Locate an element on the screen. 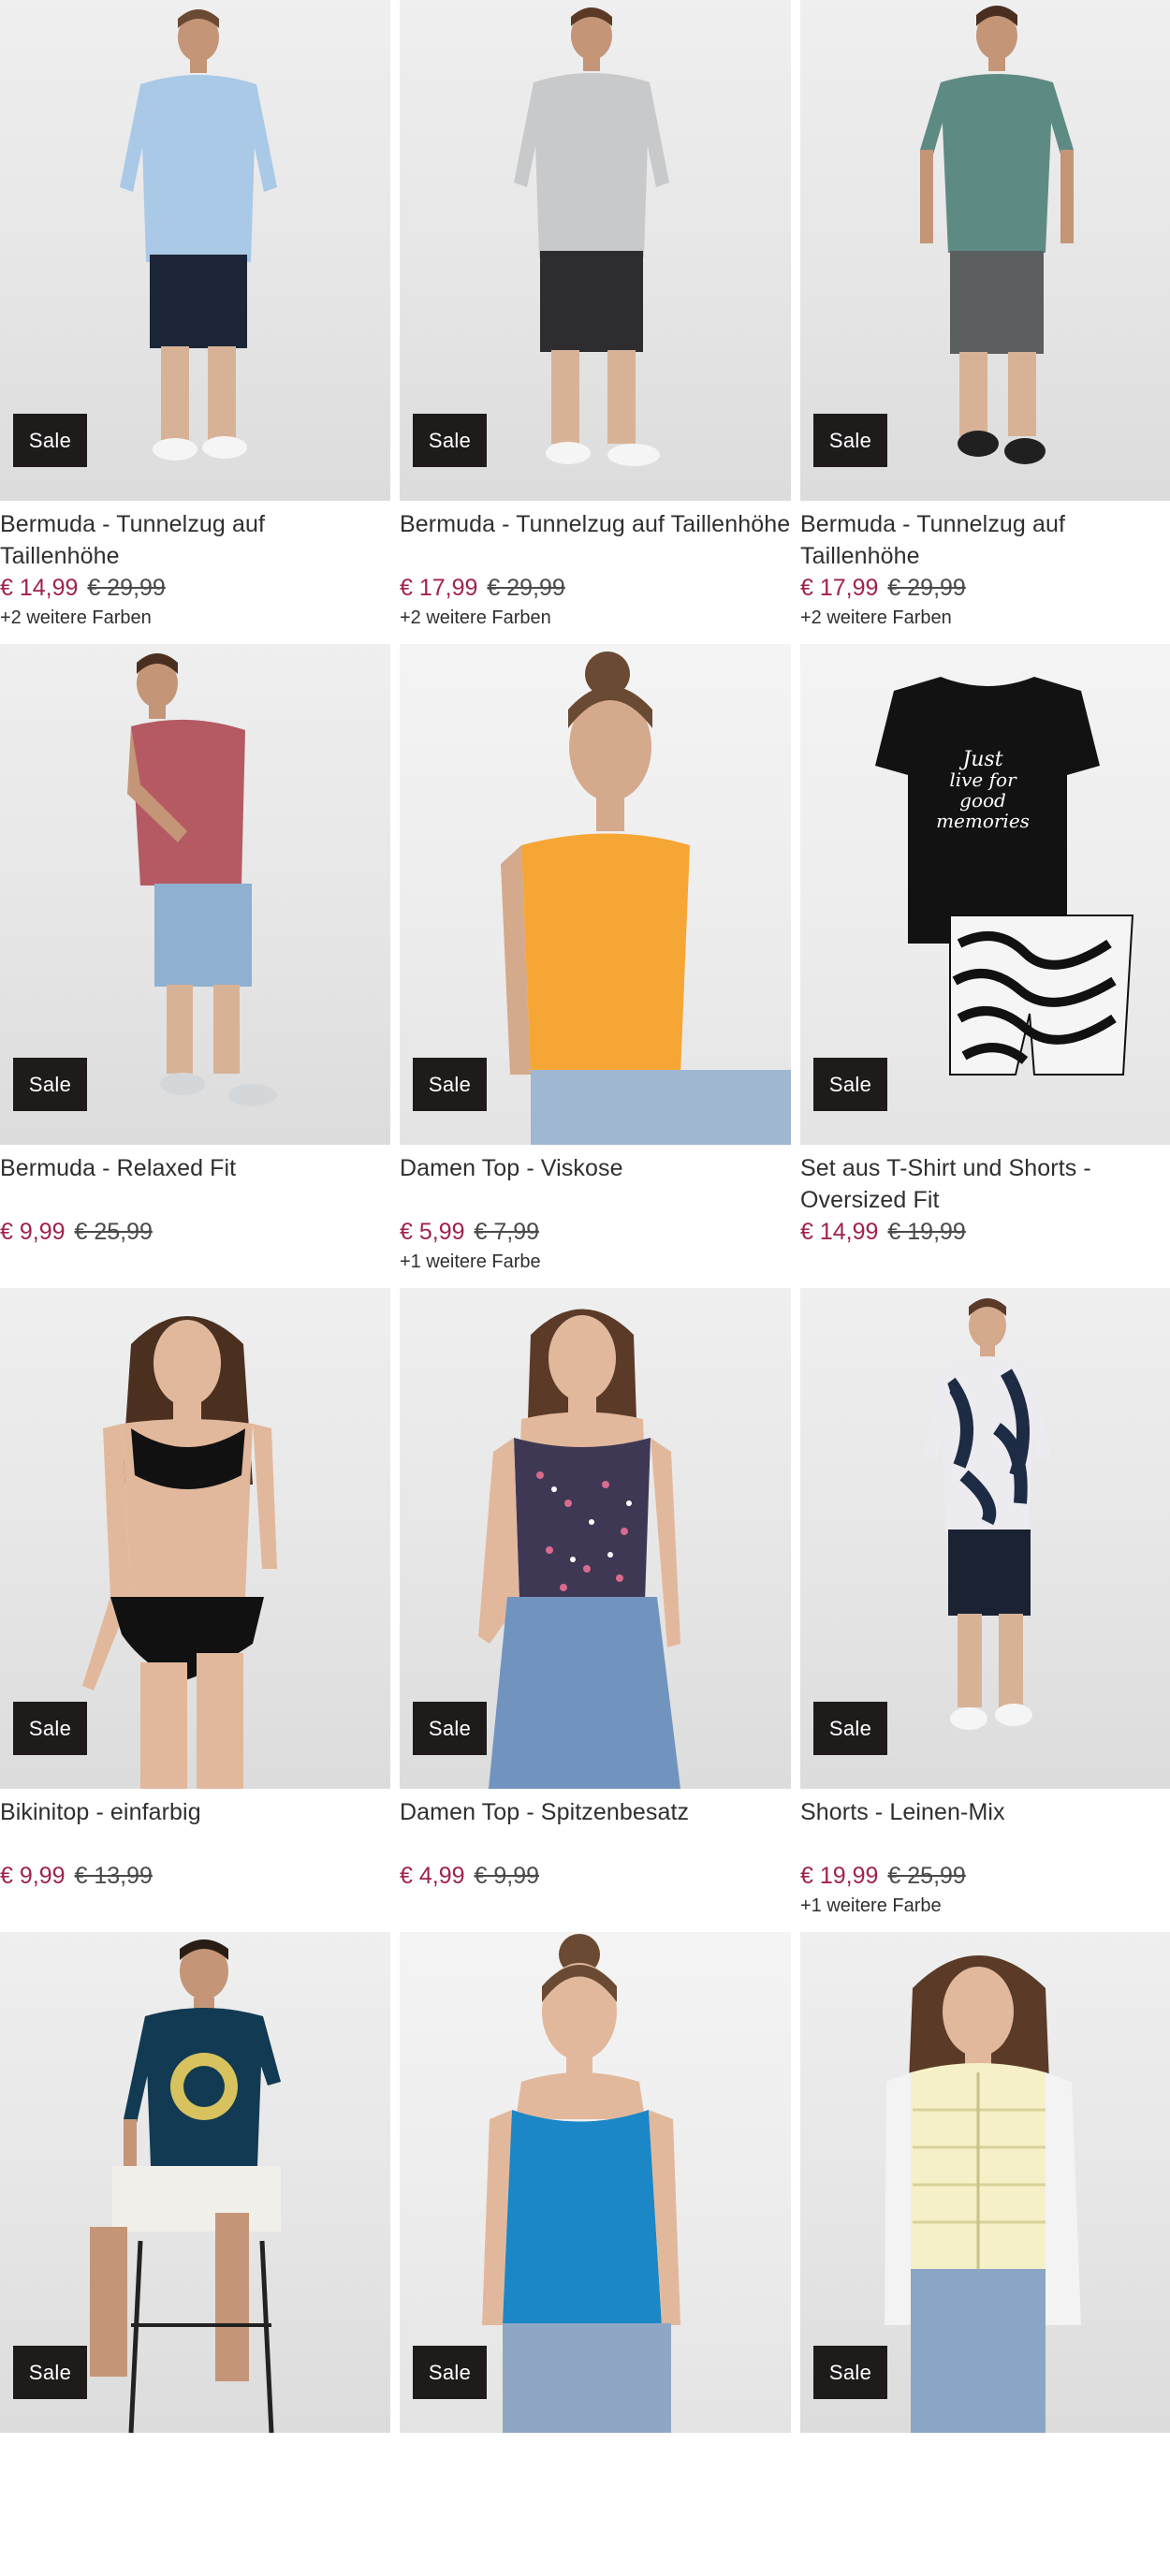  product-title: Shorts - Leinen-Mix is located at coordinates (985, 1828).